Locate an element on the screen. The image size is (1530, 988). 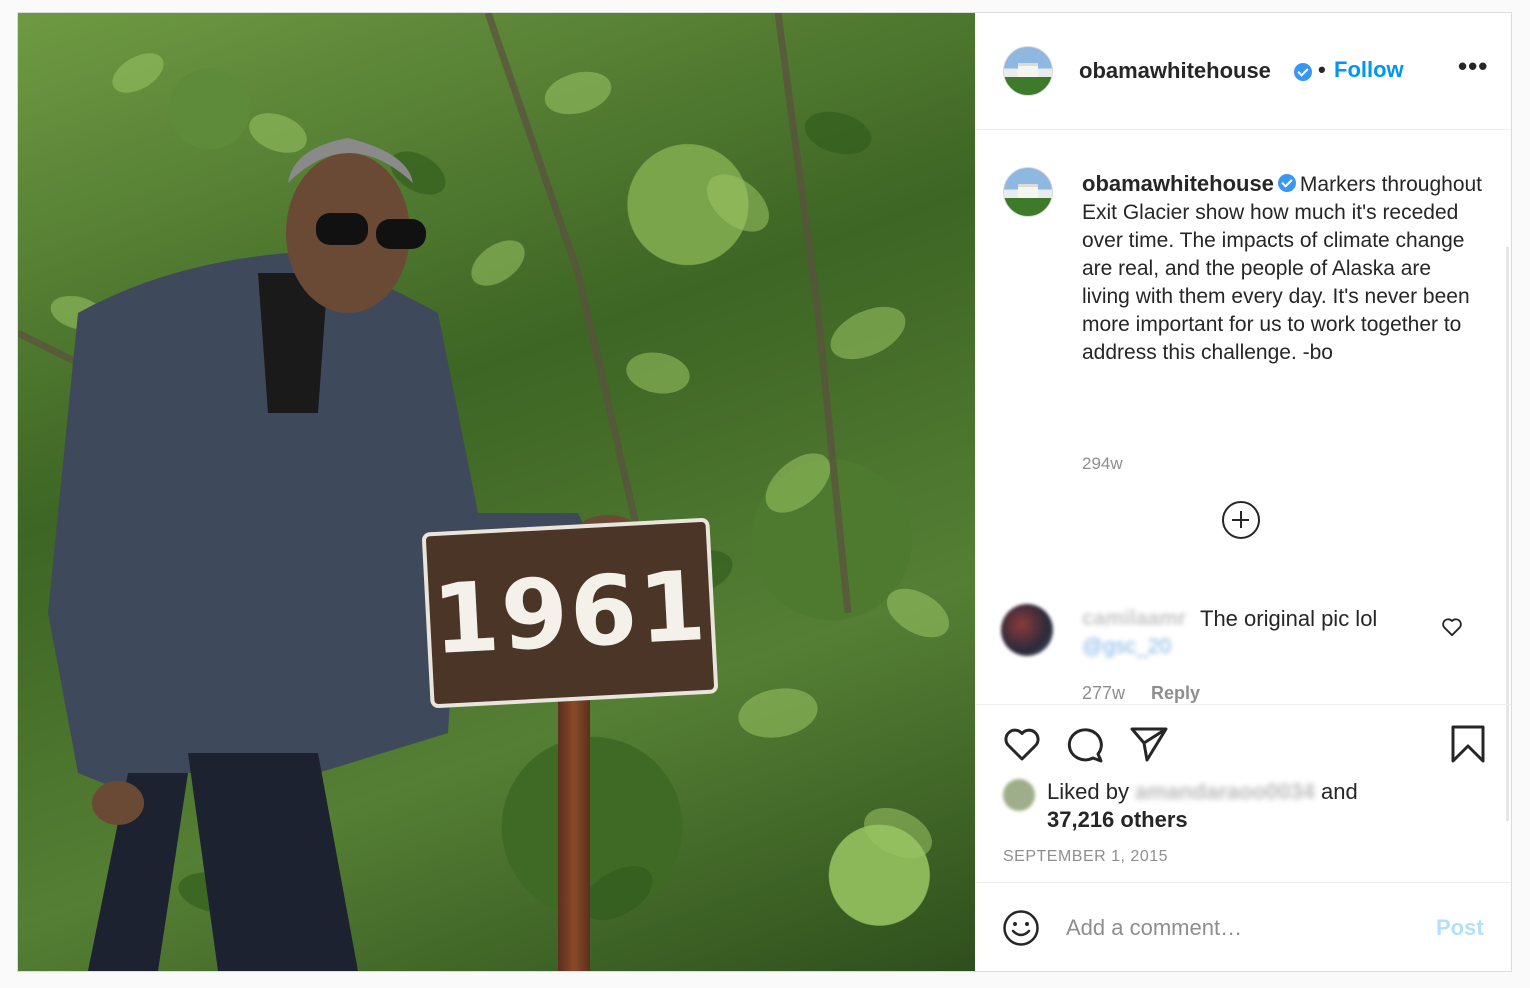
comment-text: The original pic lol is located at coordinates (1289, 618).